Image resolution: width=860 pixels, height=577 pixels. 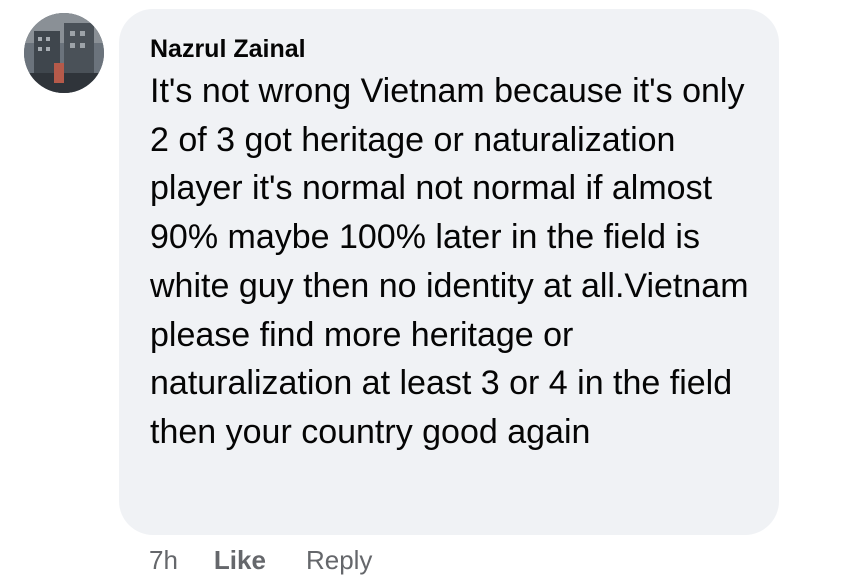 What do you see at coordinates (339, 560) in the screenshot?
I see `reply-button: Reply` at bounding box center [339, 560].